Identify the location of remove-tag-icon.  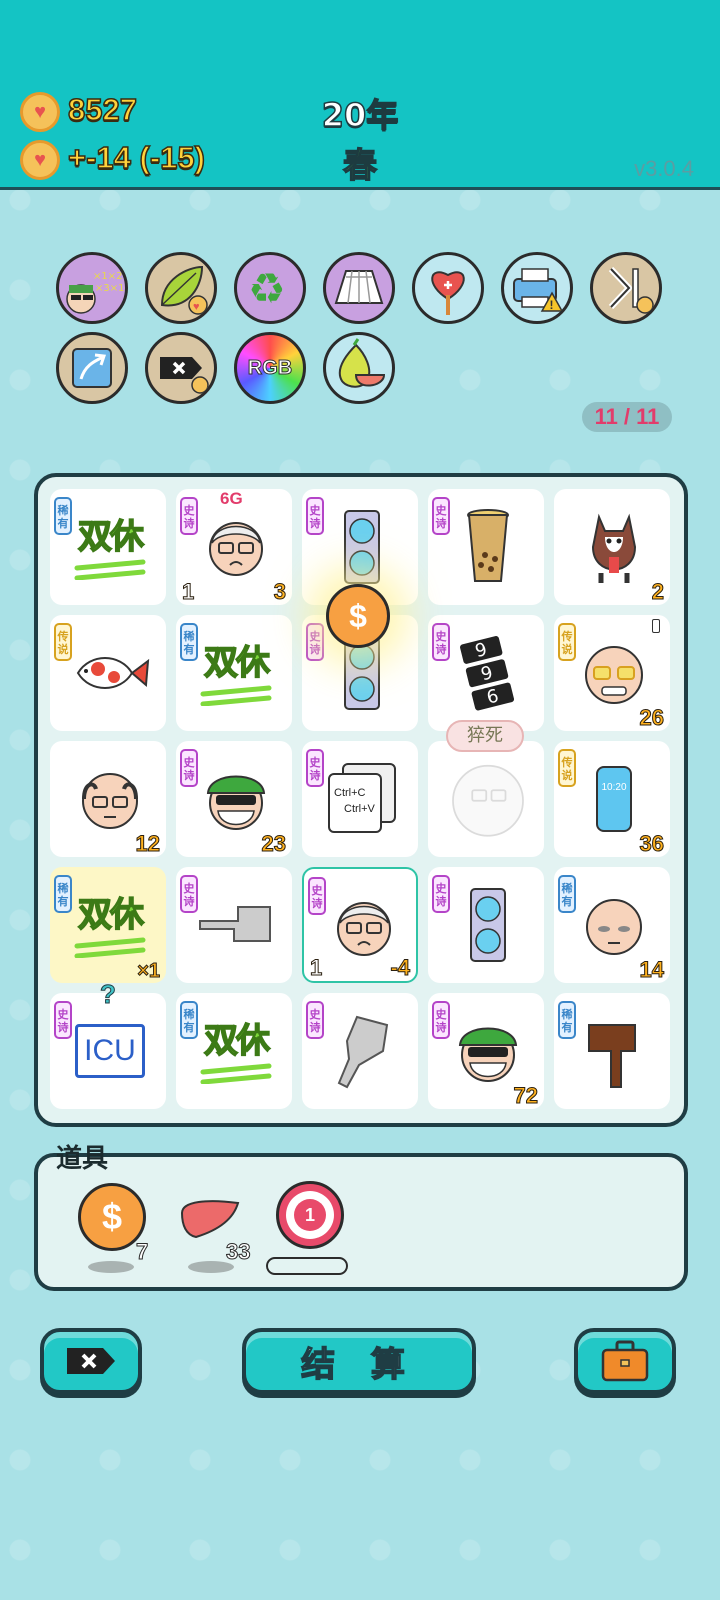
(91, 1361).